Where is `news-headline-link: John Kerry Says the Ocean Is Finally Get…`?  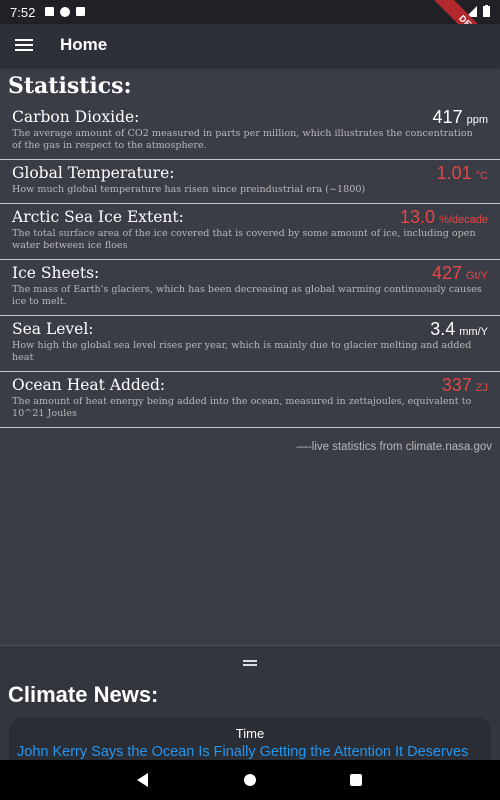
news-headline-link: John Kerry Says the Ocean Is Finally Get… is located at coordinates (242, 752).